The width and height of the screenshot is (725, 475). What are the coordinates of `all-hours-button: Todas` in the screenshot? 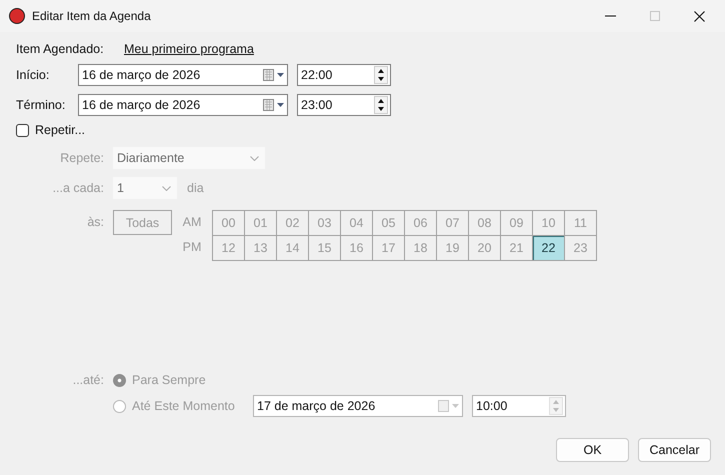 It's located at (142, 222).